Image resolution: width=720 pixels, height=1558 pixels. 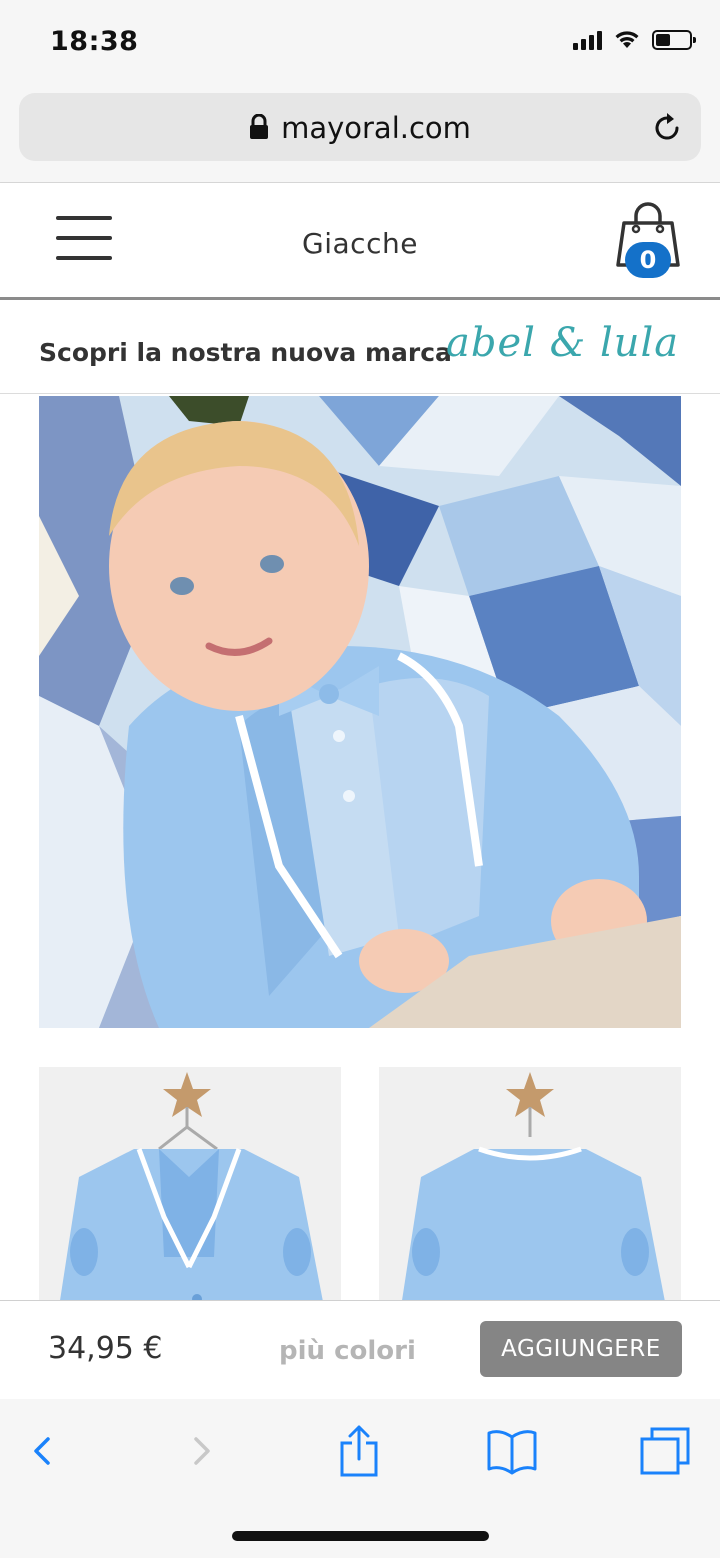 What do you see at coordinates (42, 1451) in the screenshot?
I see `back-icon` at bounding box center [42, 1451].